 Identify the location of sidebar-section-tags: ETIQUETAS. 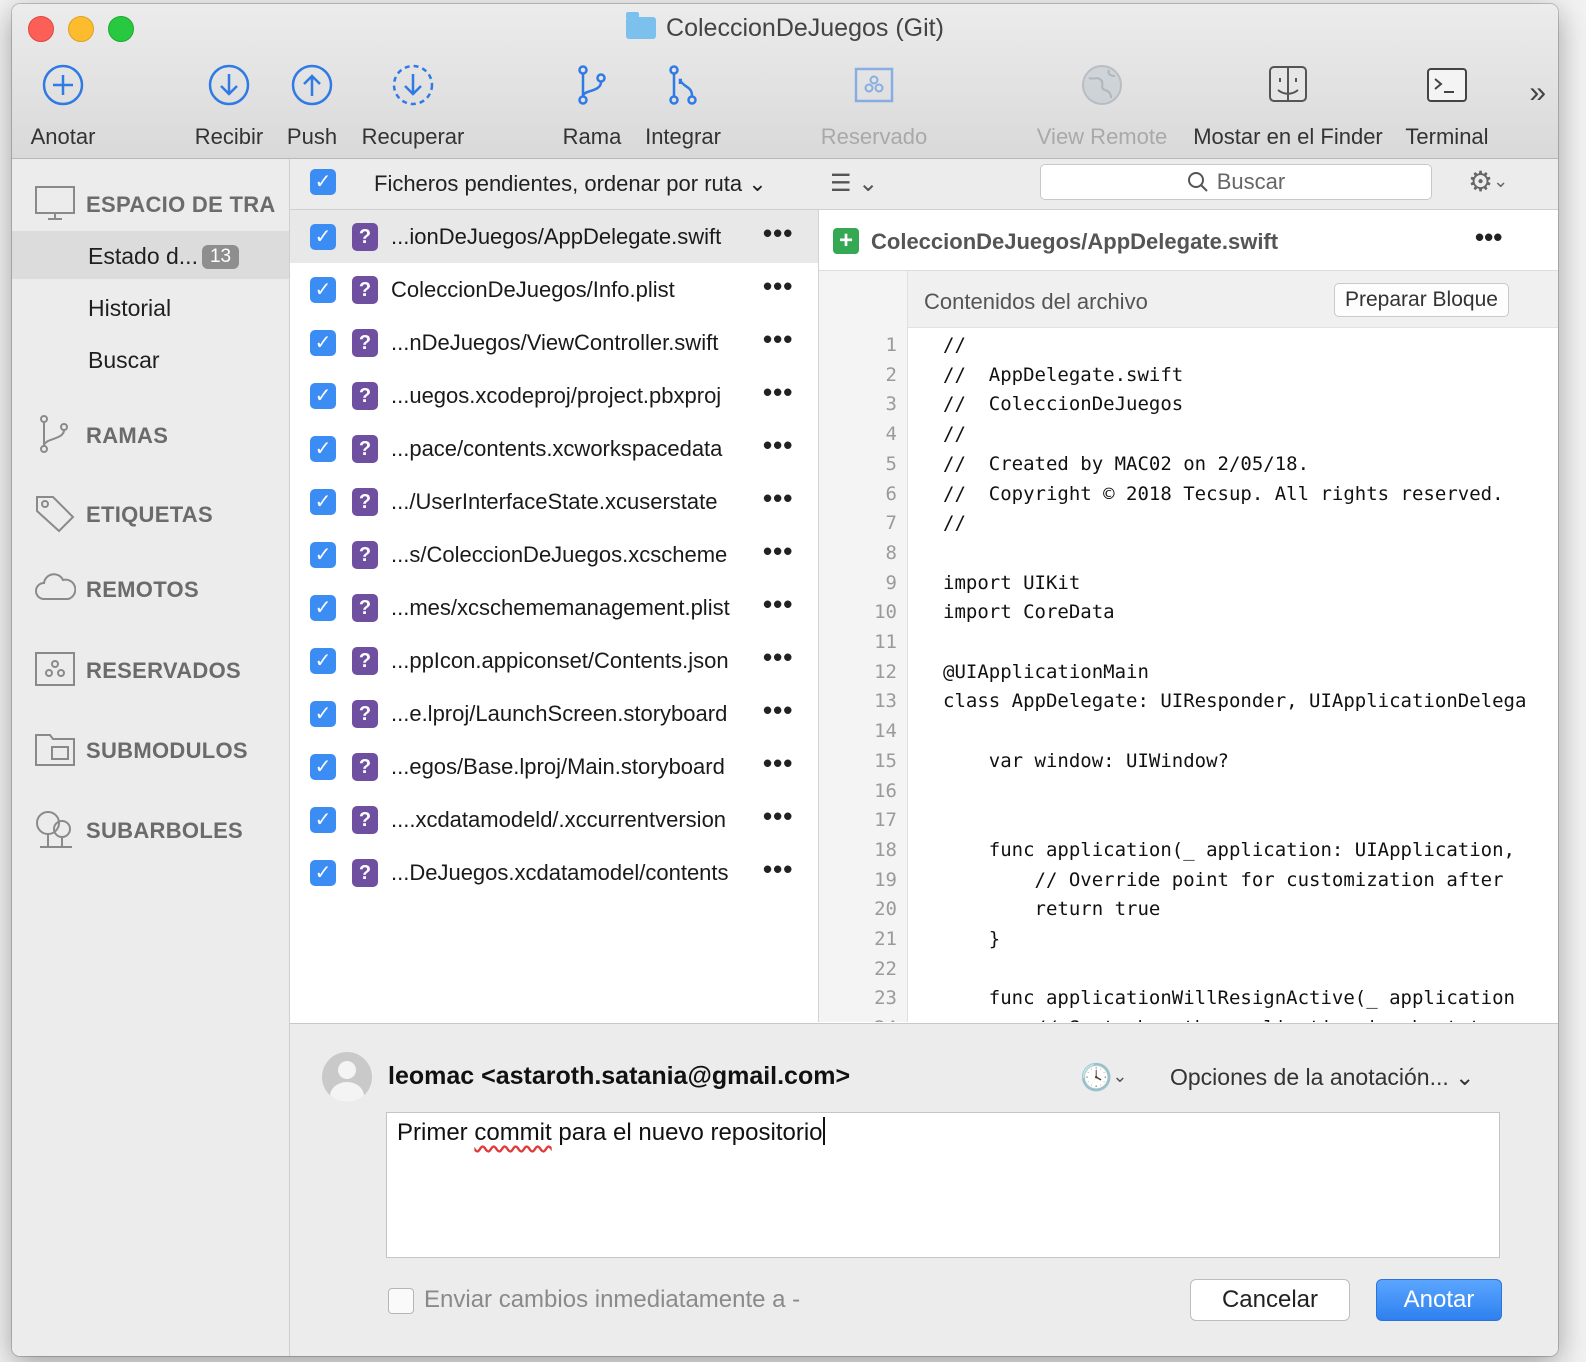
(123, 516).